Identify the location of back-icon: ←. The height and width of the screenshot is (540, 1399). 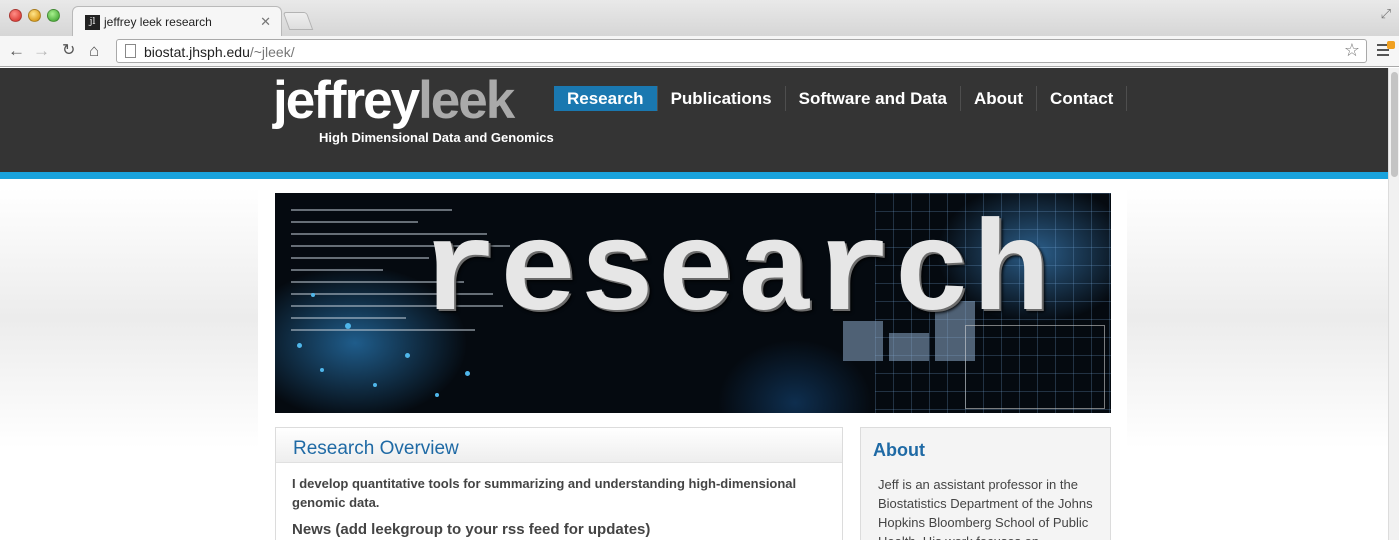
(16, 51).